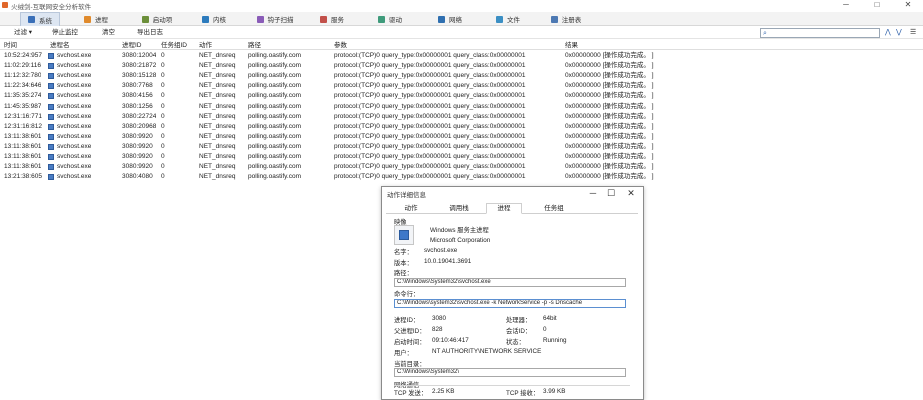 The image size is (923, 400). I want to click on tab-services: 服务, so click(332, 19).